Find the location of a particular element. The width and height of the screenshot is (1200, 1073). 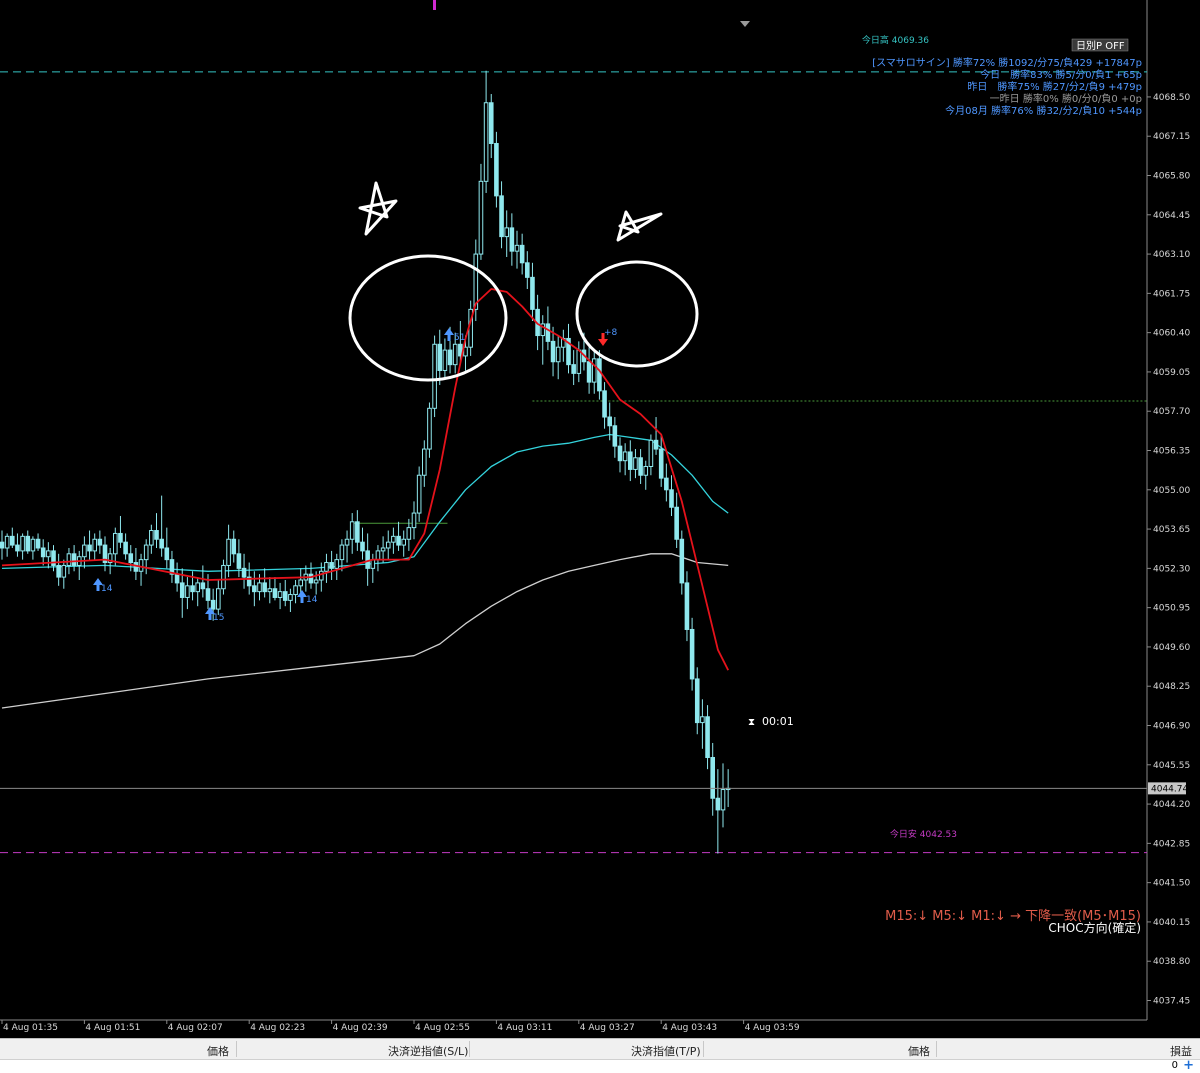

column-separator is located at coordinates (236, 1049).